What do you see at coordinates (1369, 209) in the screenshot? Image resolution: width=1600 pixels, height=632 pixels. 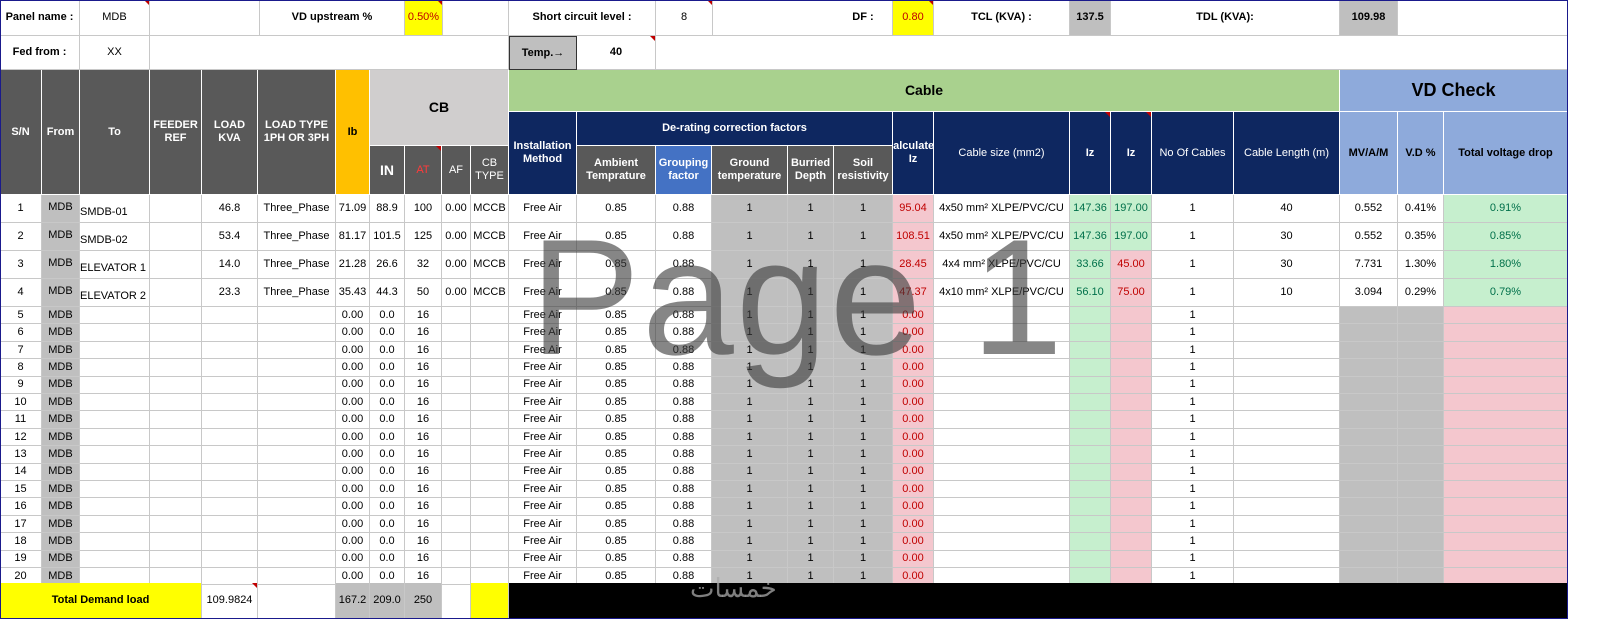 I see `mv-cell: 0.552` at bounding box center [1369, 209].